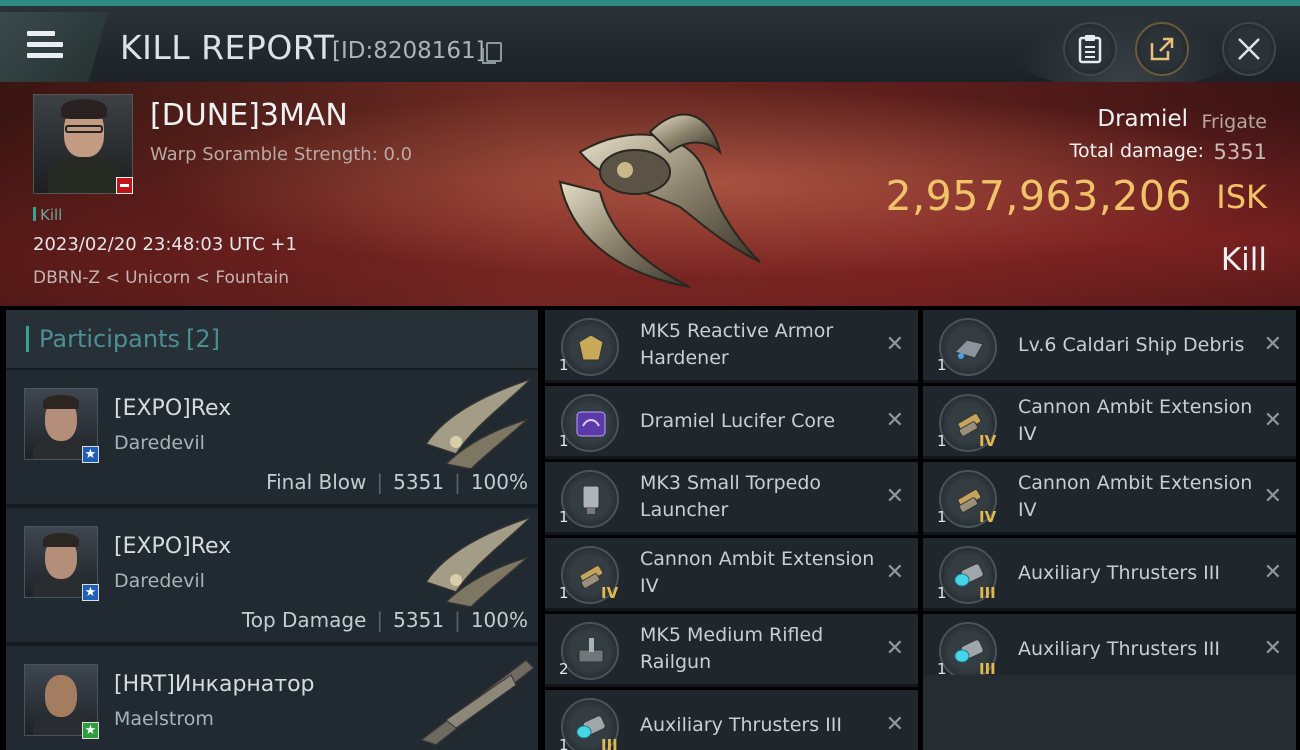  I want to click on participant-row: ★ [HRT]Инкарнатор Maelstrom, so click(272, 698).